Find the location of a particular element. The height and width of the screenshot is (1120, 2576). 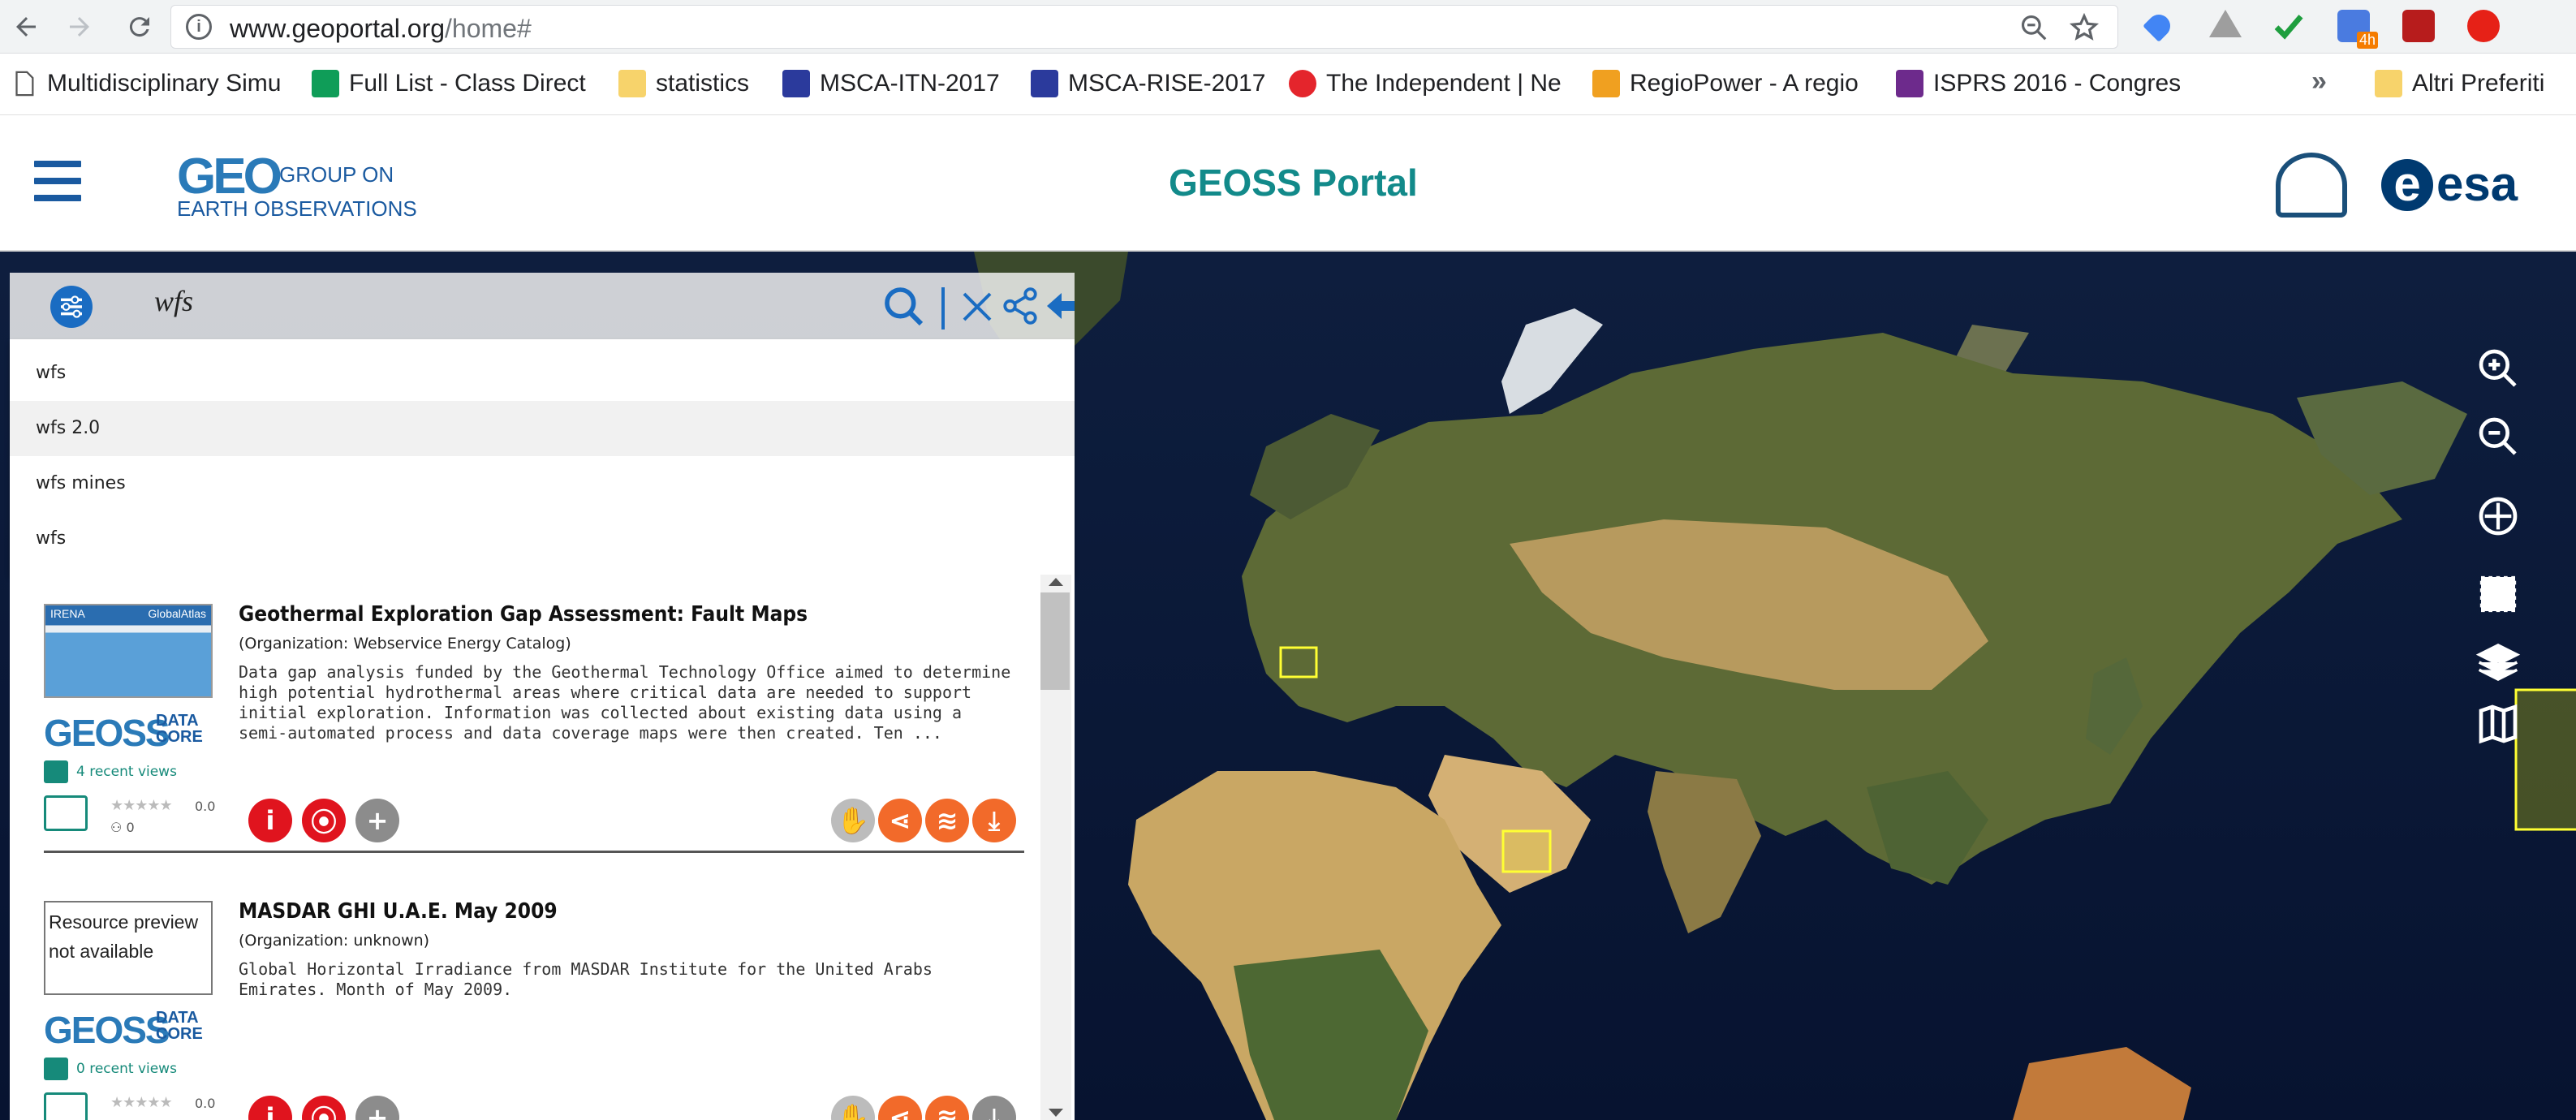

geo-logo-line1: GROUP ON is located at coordinates (337, 175).